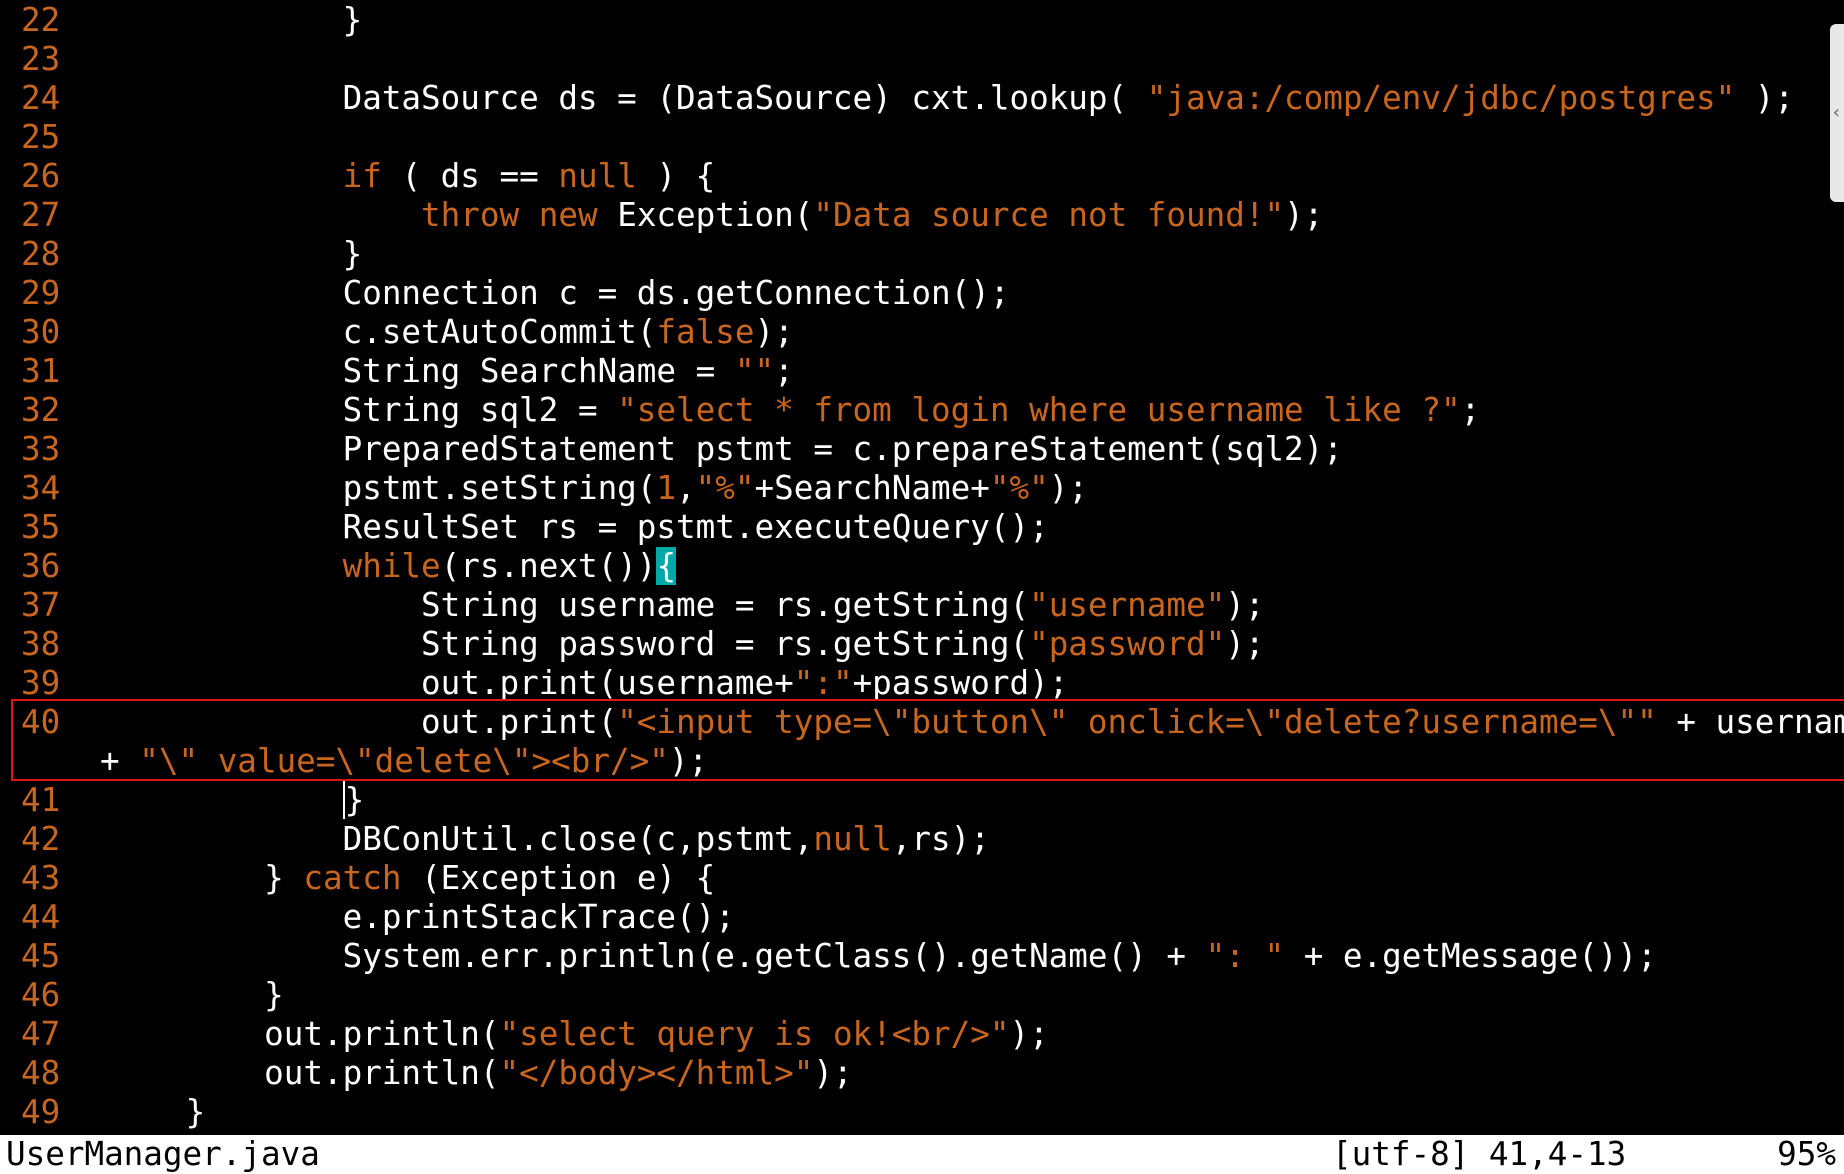  I want to click on cursor-match-bracket: }, so click(353, 800).